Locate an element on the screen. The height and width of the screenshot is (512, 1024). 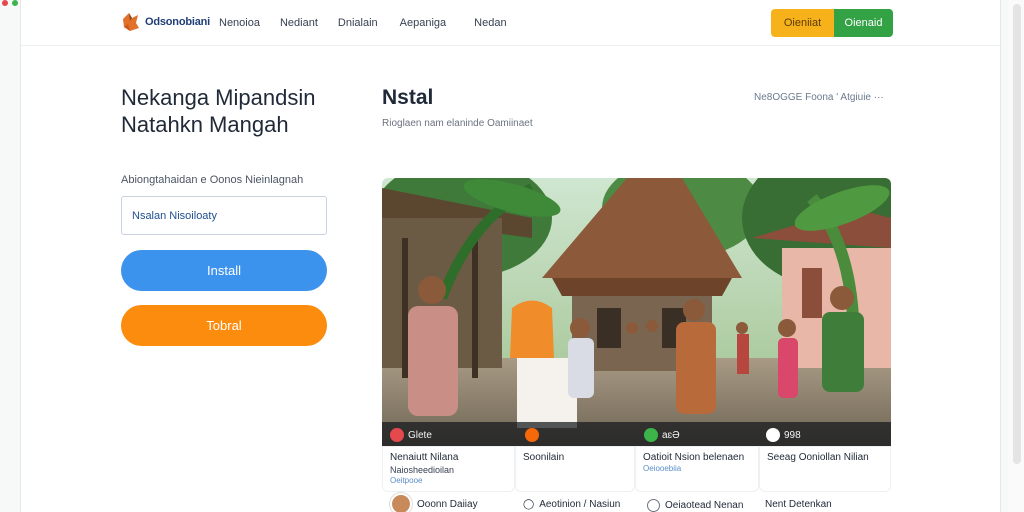
maximize-window-dot is located at coordinates (15, 3).